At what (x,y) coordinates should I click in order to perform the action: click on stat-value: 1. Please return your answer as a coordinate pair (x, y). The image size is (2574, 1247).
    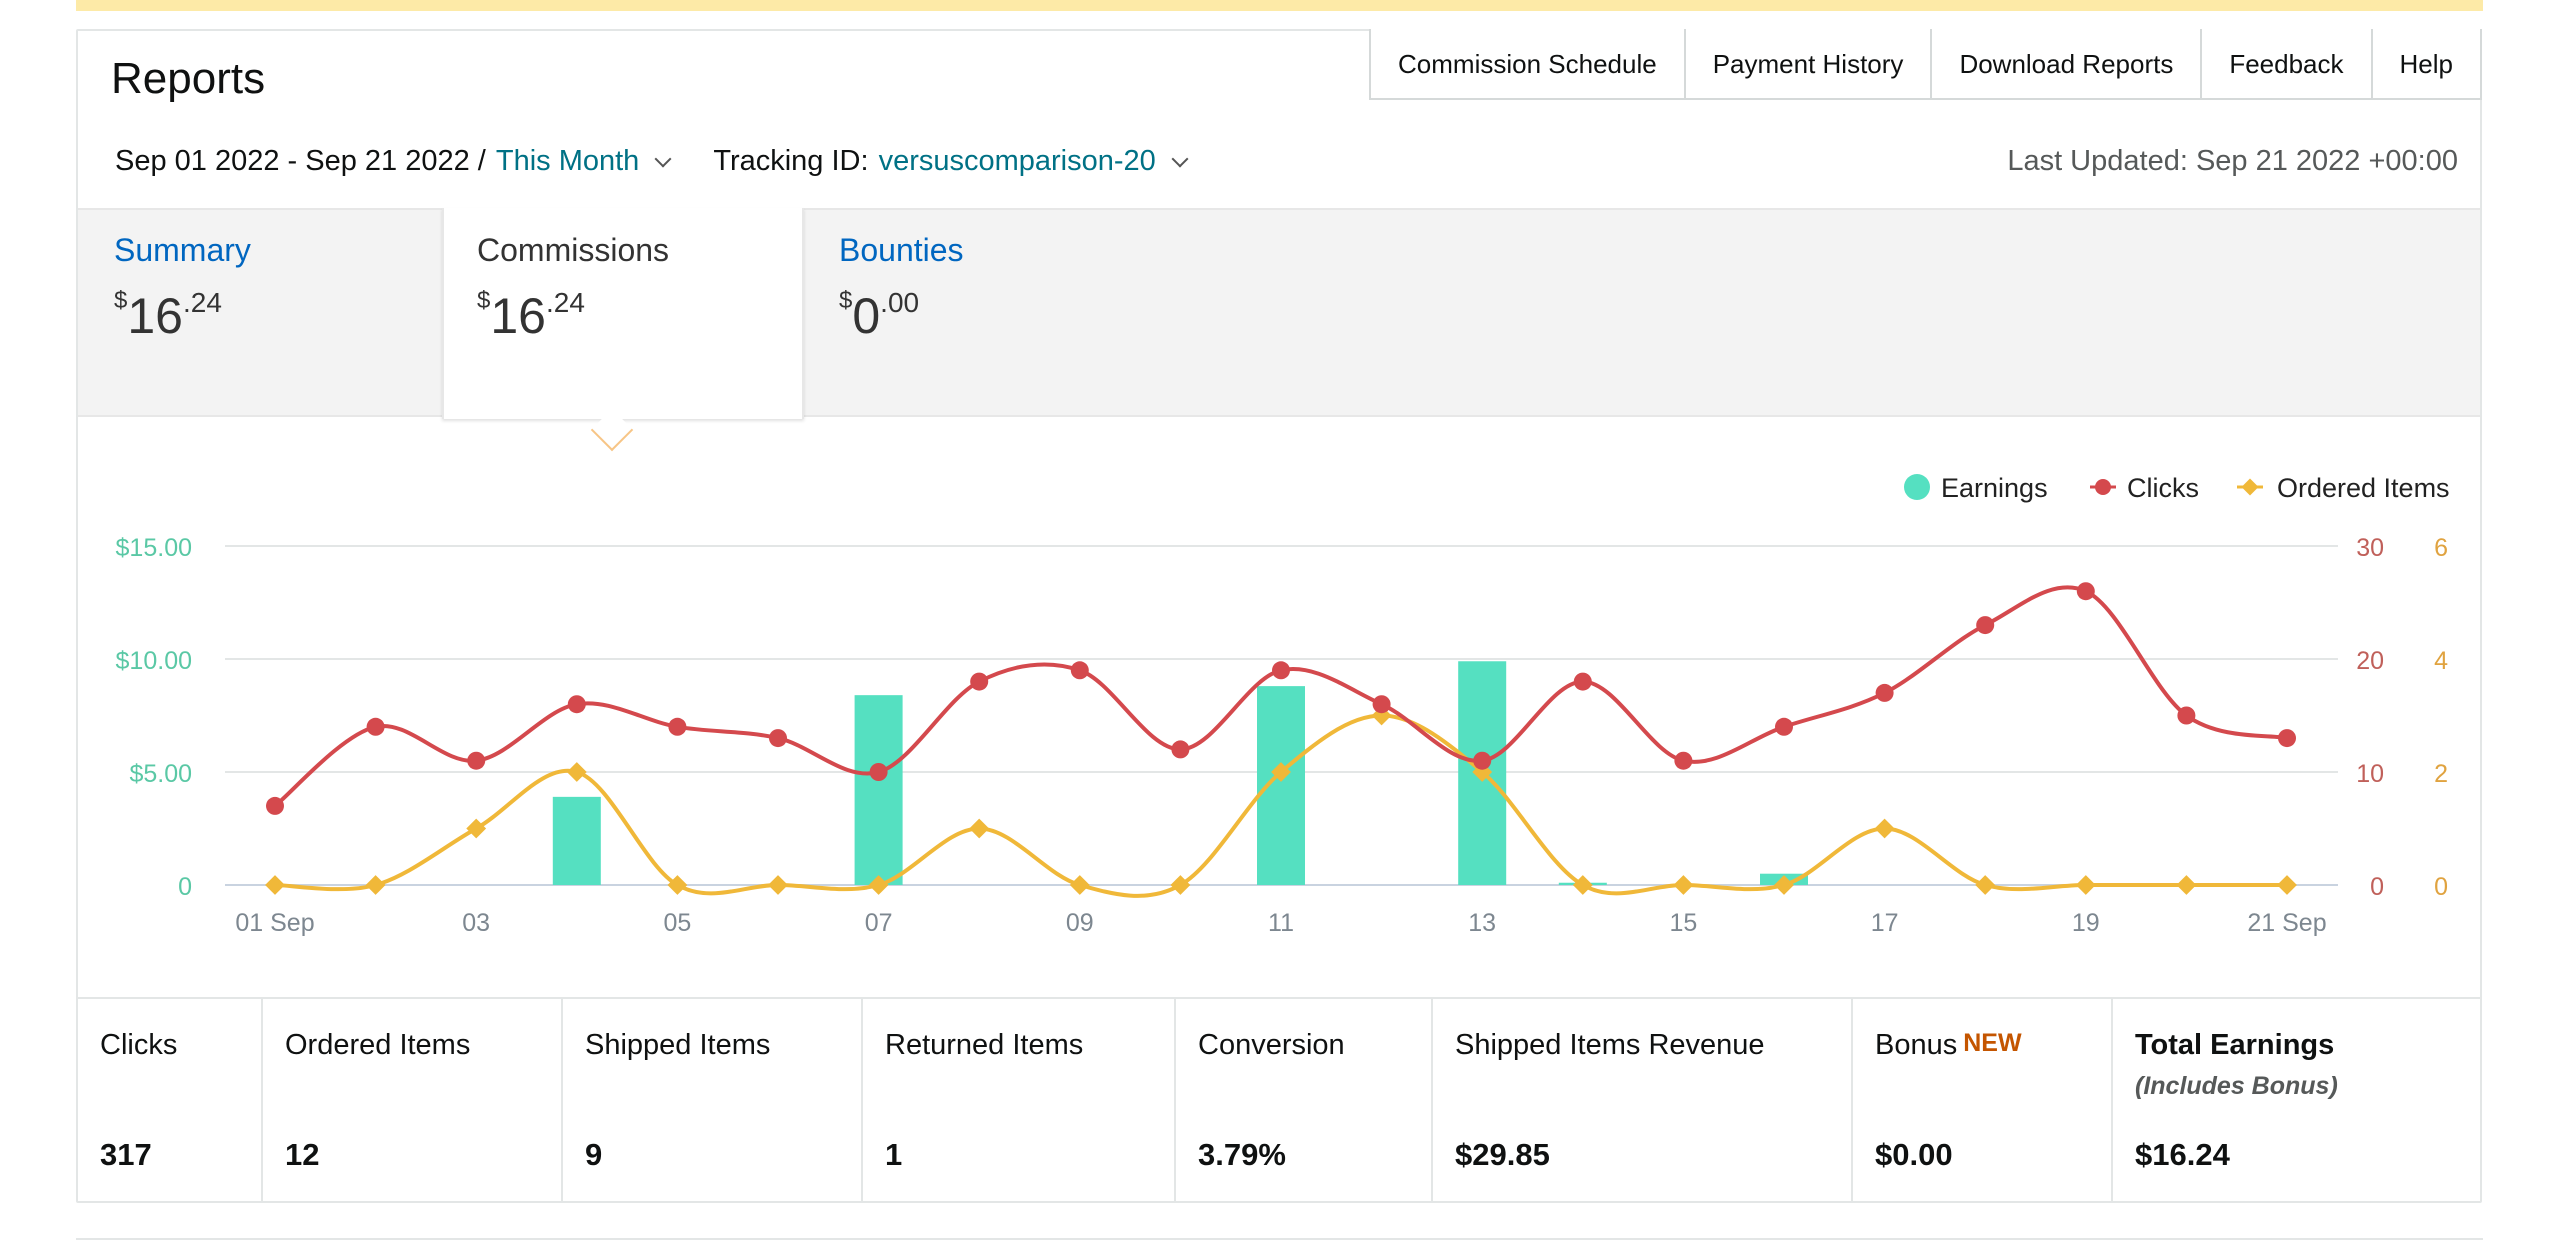
    Looking at the image, I should click on (894, 1154).